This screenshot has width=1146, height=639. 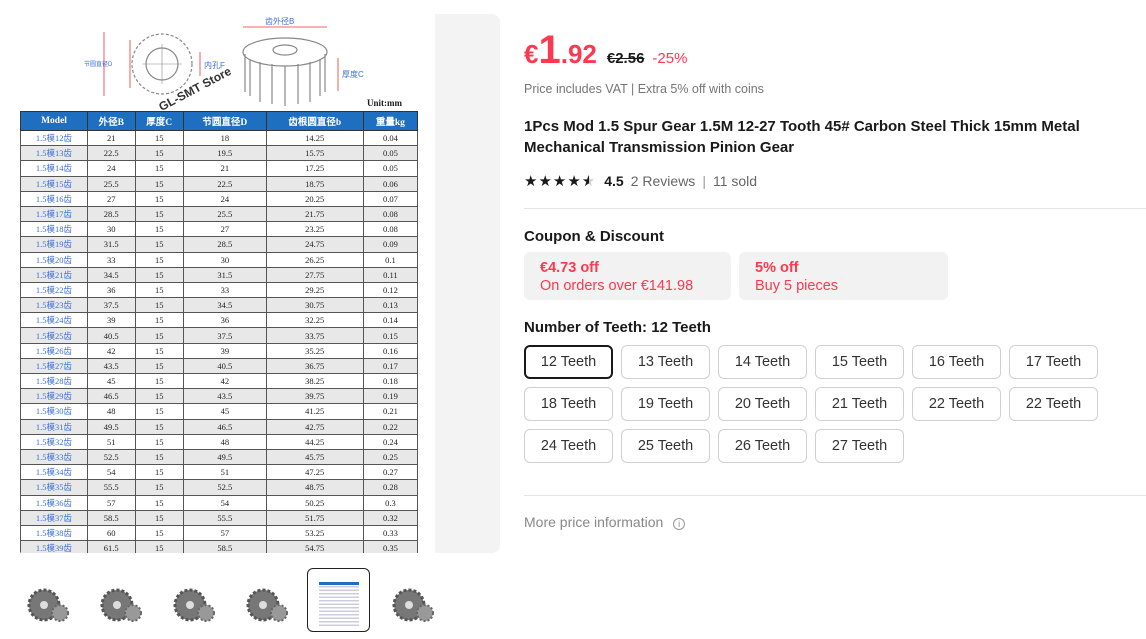 I want to click on model-cell: 1.5模15齿, so click(x=54, y=183).